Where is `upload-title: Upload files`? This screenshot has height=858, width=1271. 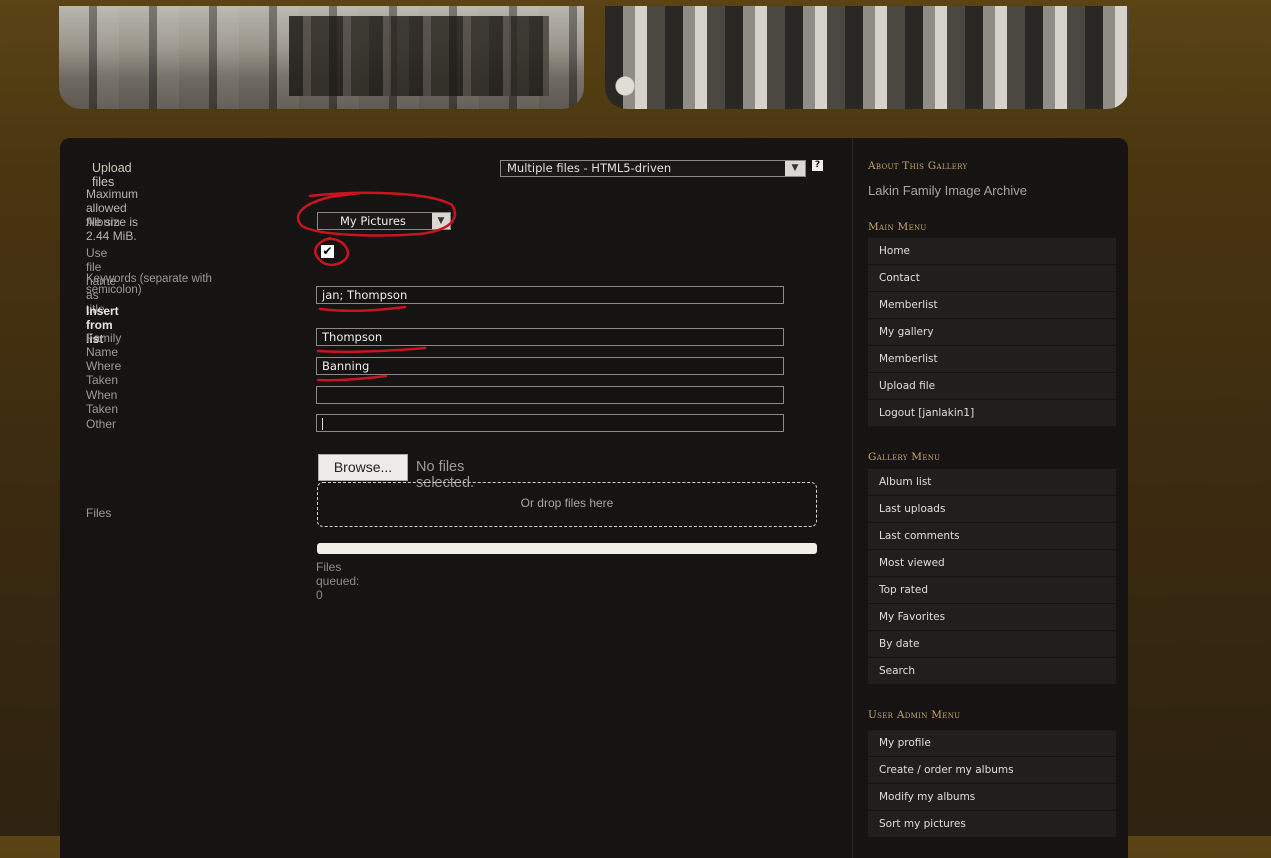
upload-title: Upload files is located at coordinates (112, 175).